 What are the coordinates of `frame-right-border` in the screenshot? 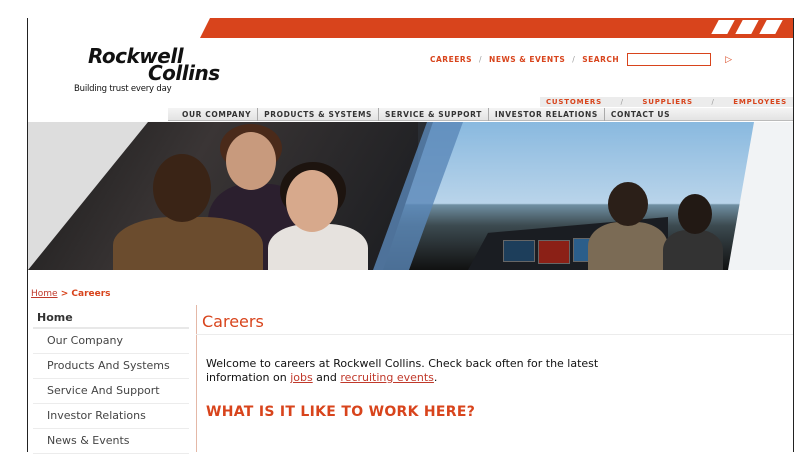 It's located at (793, 235).